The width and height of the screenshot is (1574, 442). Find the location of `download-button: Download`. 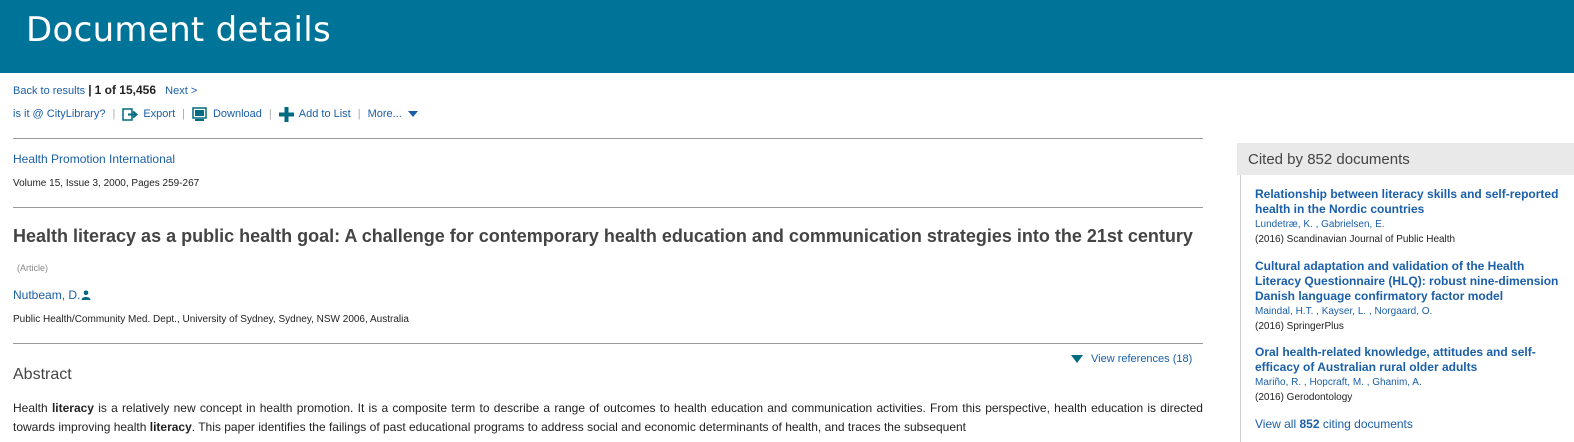

download-button: Download is located at coordinates (227, 114).